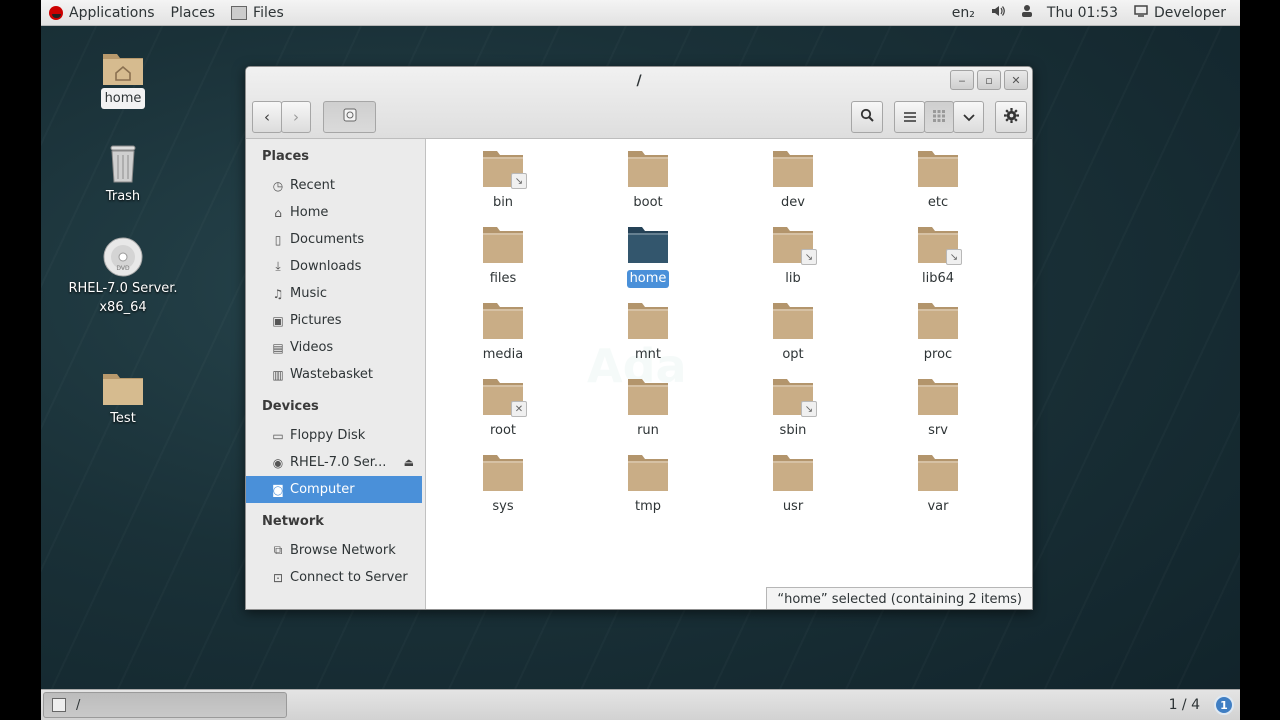  What do you see at coordinates (312, 347) in the screenshot?
I see `sidebar-item-label: Videos` at bounding box center [312, 347].